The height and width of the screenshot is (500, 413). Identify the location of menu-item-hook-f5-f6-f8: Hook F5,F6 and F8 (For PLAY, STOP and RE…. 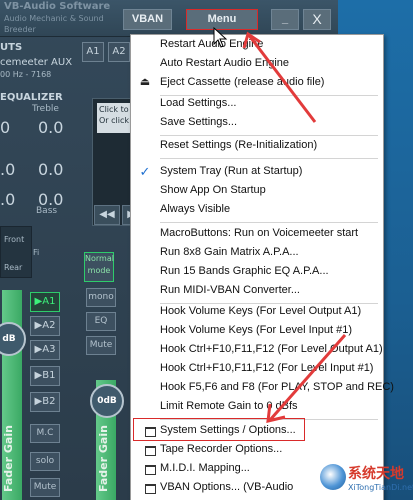
(262, 387).